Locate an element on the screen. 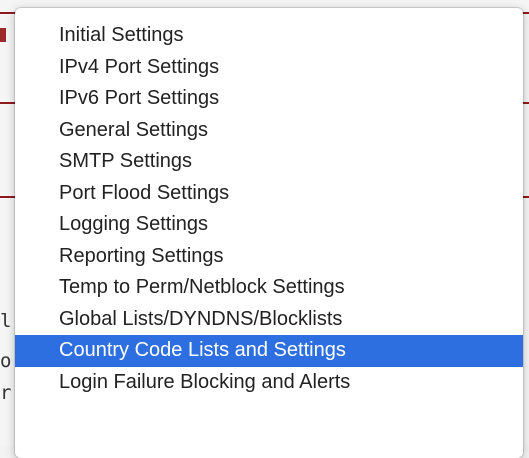  menu-item-country-code-lists-and-settings: Country Code Lists and Settings is located at coordinates (269, 351).